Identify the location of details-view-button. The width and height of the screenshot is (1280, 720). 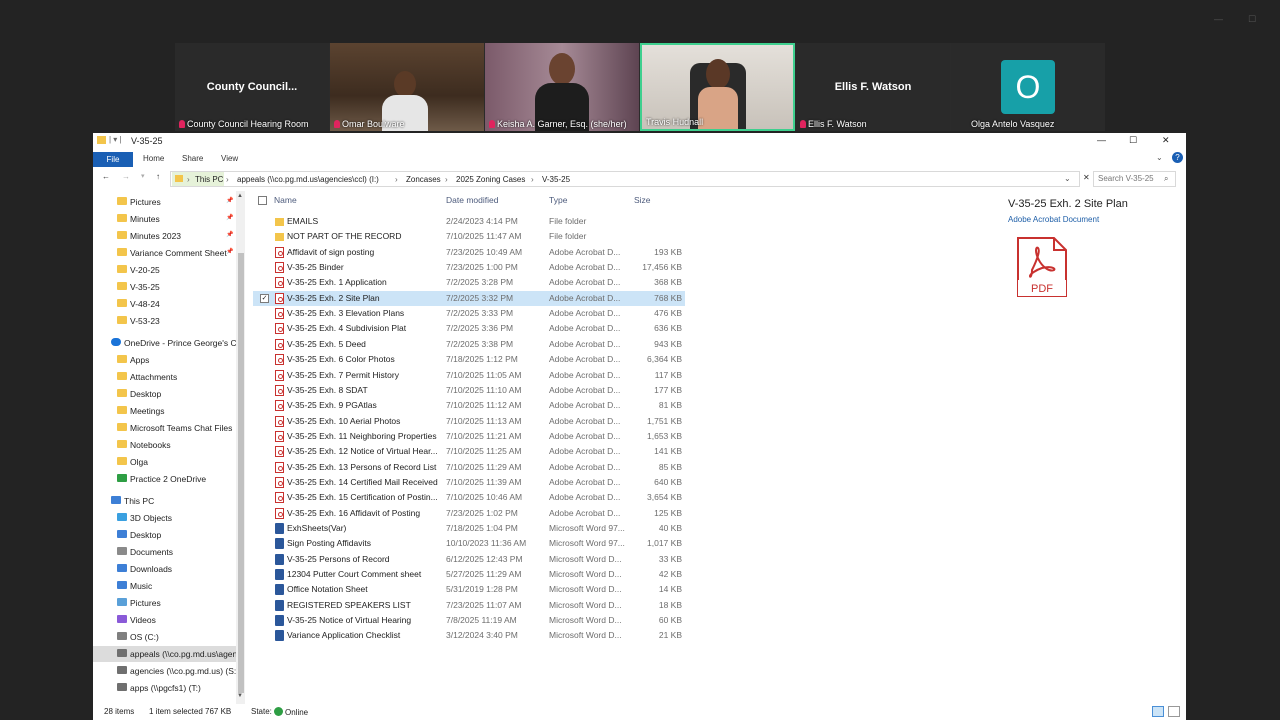
(1158, 711).